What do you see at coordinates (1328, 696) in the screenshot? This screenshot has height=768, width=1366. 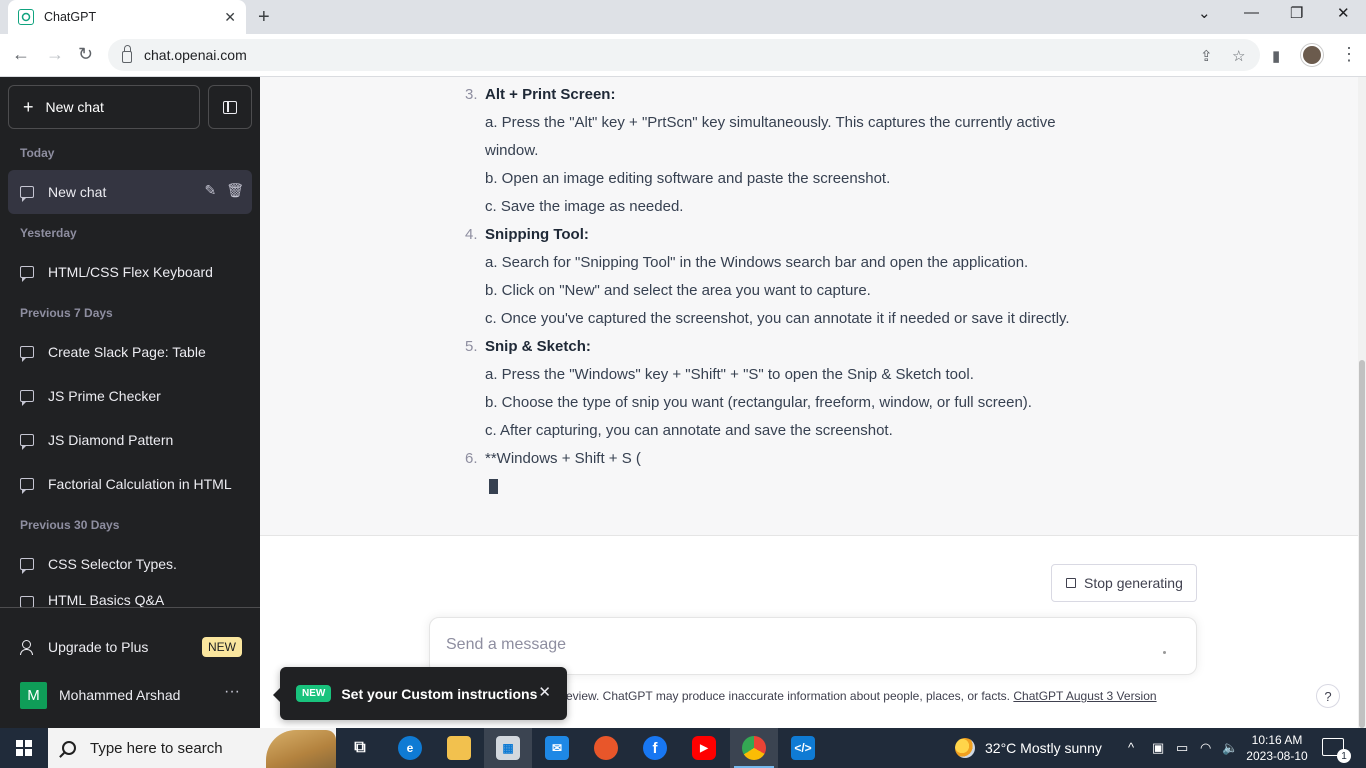 I see `help-button: ?` at bounding box center [1328, 696].